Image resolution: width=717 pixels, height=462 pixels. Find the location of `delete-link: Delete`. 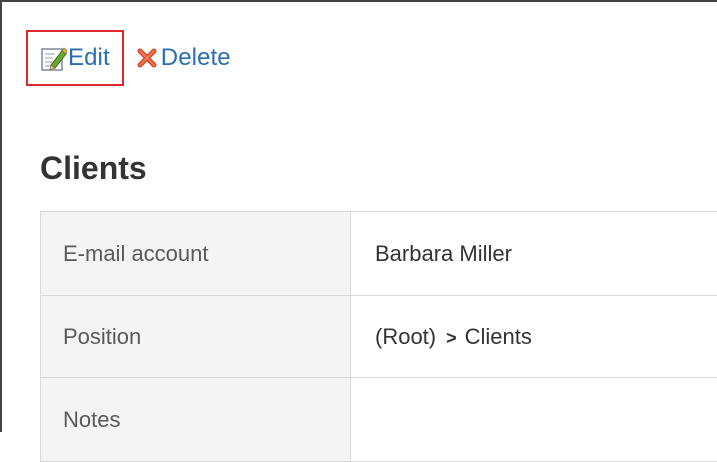

delete-link: Delete is located at coordinates (183, 58).